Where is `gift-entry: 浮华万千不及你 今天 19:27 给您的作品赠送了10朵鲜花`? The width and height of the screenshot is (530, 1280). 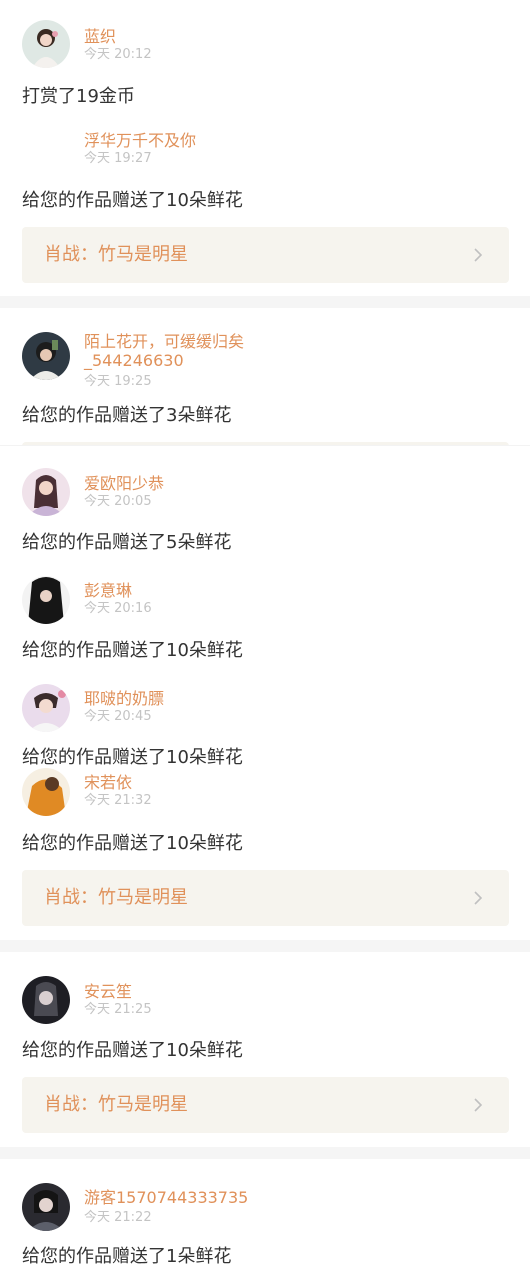
gift-entry: 浮华万千不及你 今天 19:27 给您的作品赠送了10朵鲜花 is located at coordinates (265, 170).